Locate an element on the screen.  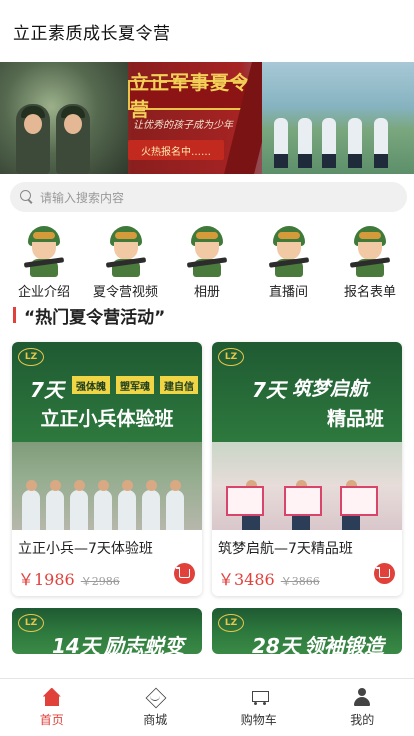
tab-label: 我的 is located at coordinates (362, 719).